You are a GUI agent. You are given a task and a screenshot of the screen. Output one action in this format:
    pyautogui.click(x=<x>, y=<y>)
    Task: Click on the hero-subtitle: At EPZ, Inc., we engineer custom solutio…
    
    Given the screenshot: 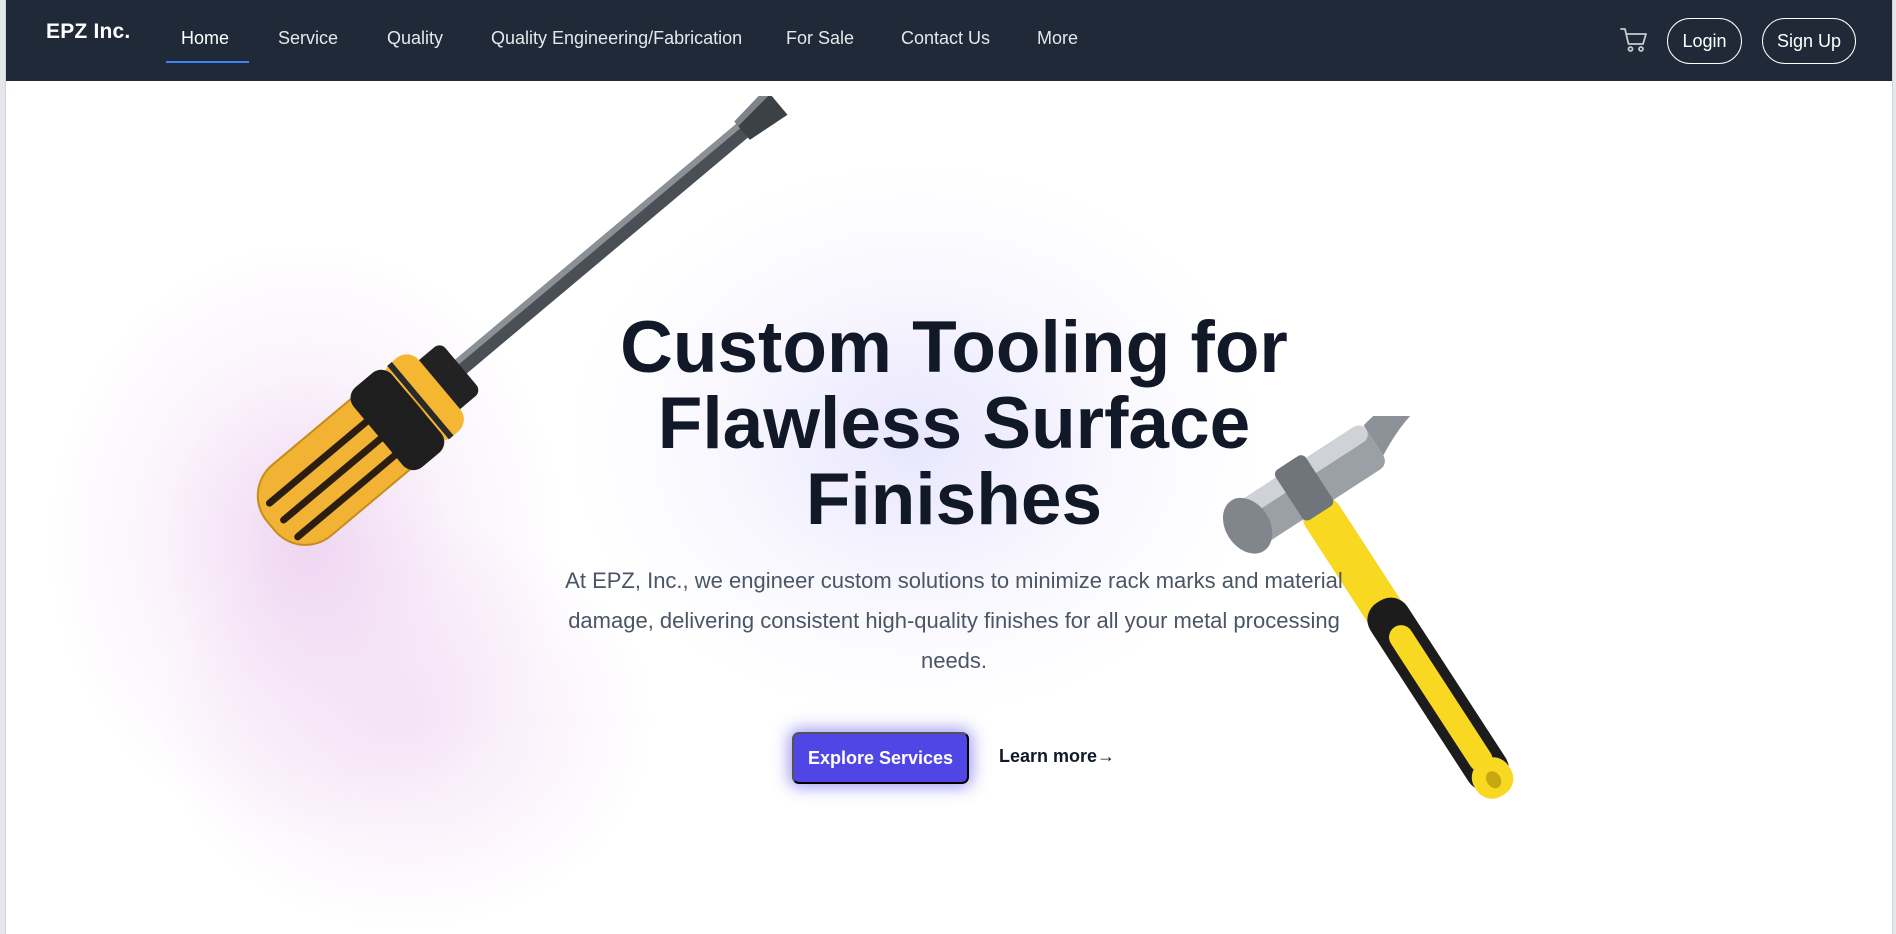 What is the action you would take?
    pyautogui.click(x=954, y=620)
    